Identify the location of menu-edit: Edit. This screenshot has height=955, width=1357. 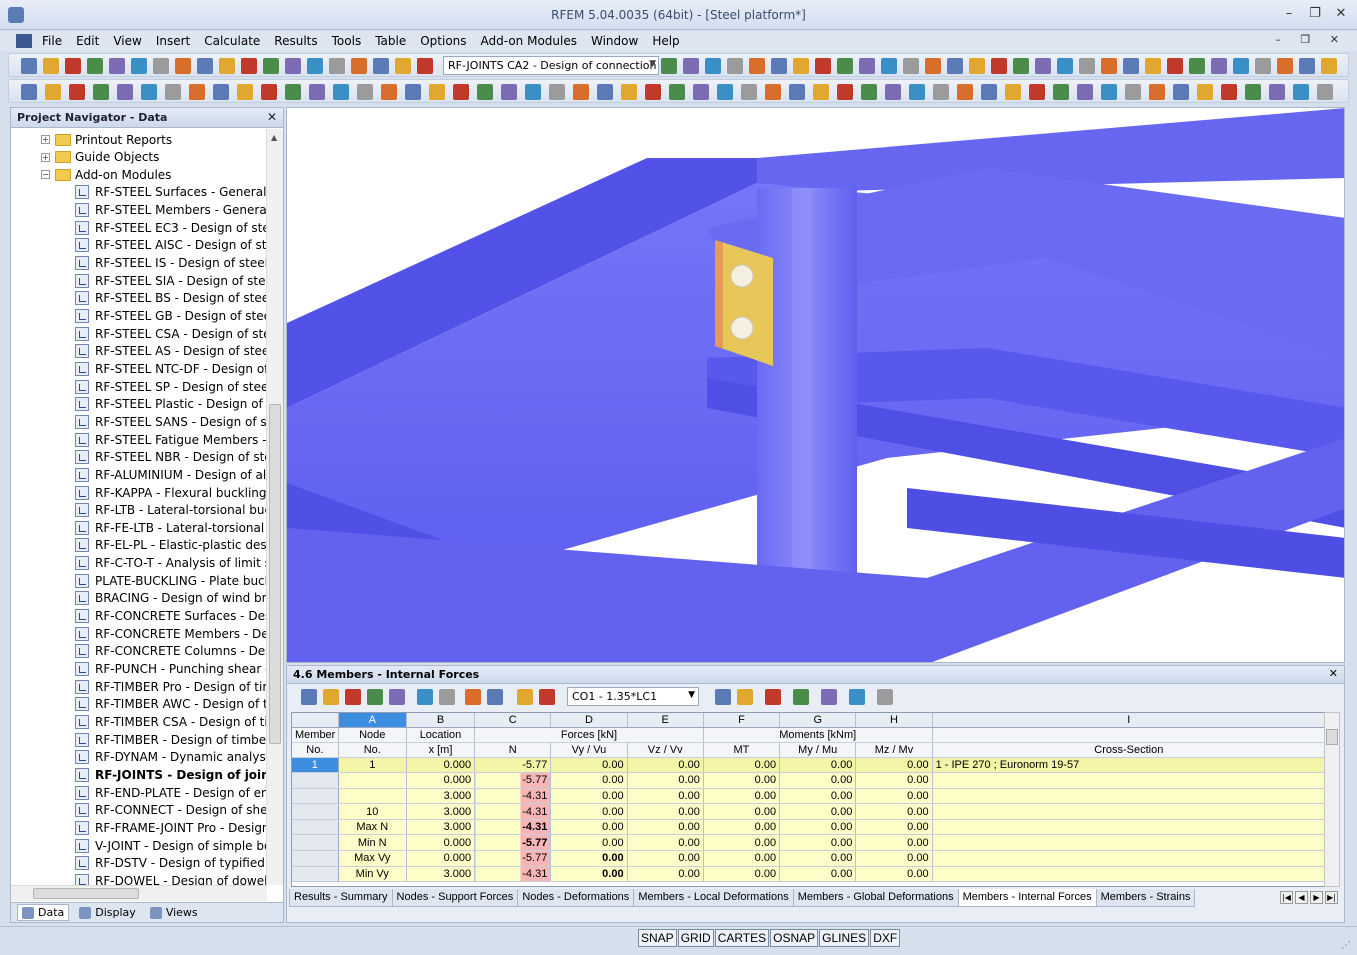
(87, 41).